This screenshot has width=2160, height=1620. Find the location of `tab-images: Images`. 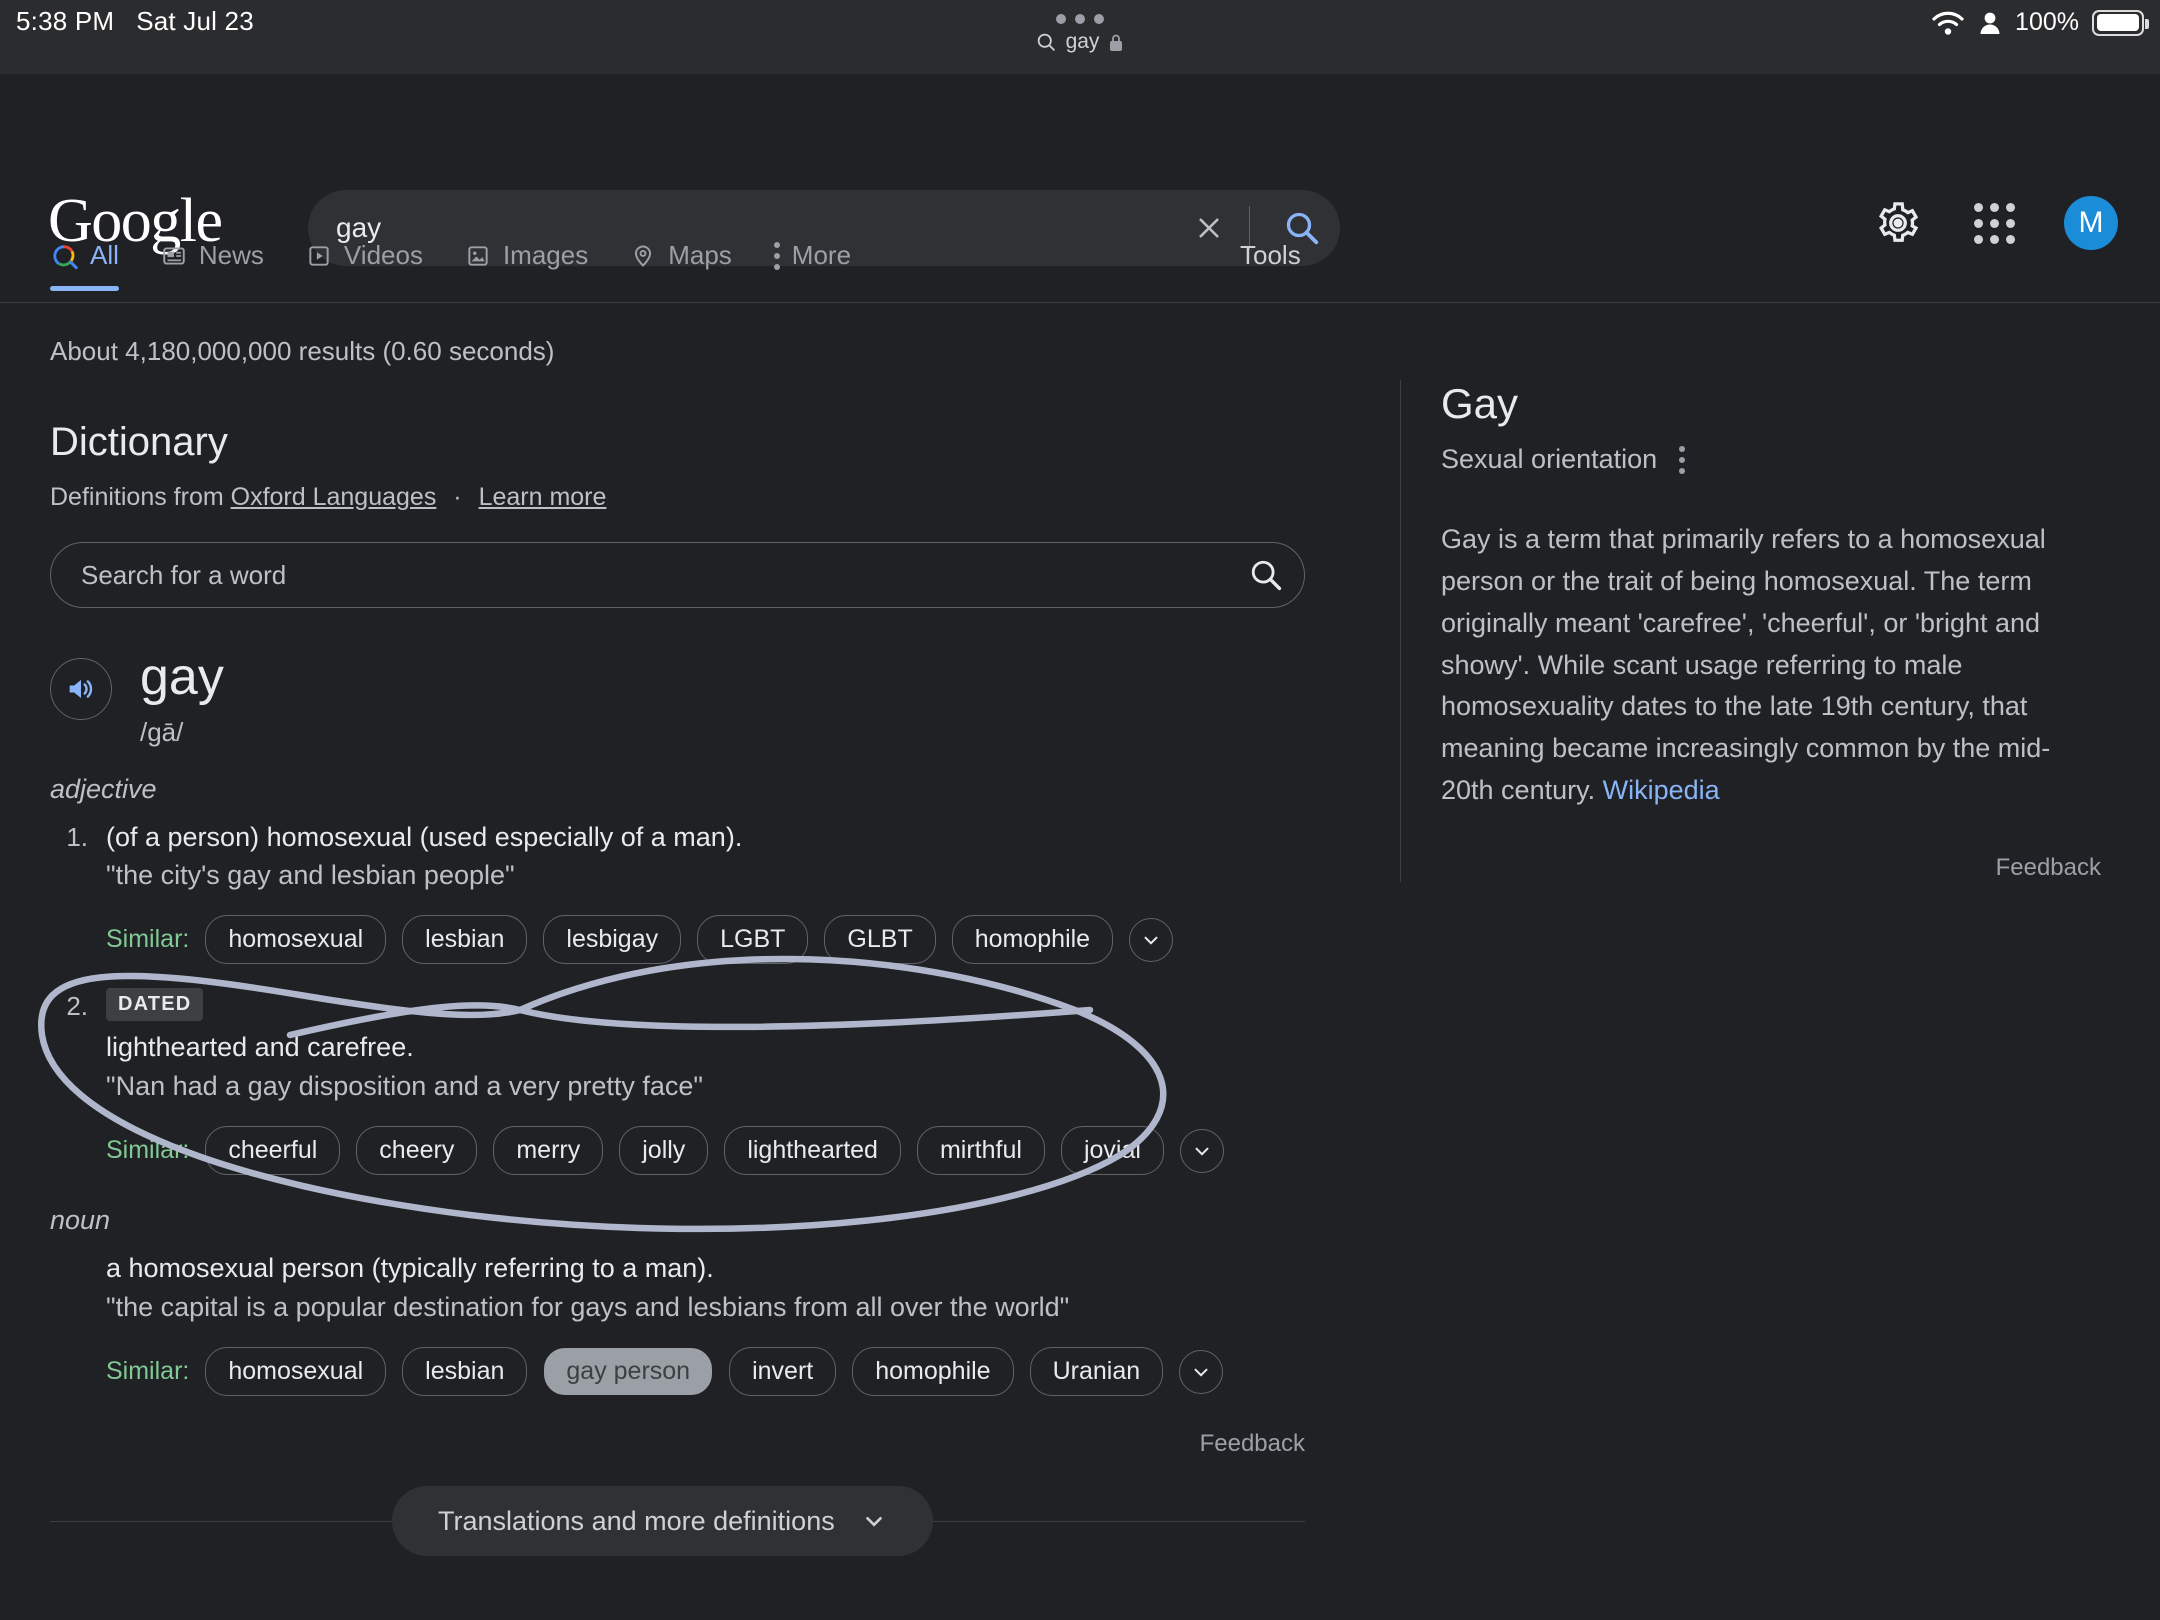

tab-images: Images is located at coordinates (526, 265).